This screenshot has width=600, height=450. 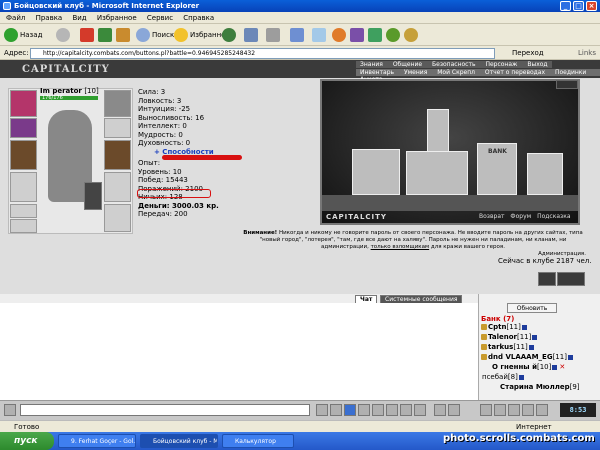 I want to click on nav-knowledge: Знания, so click(x=371, y=64).